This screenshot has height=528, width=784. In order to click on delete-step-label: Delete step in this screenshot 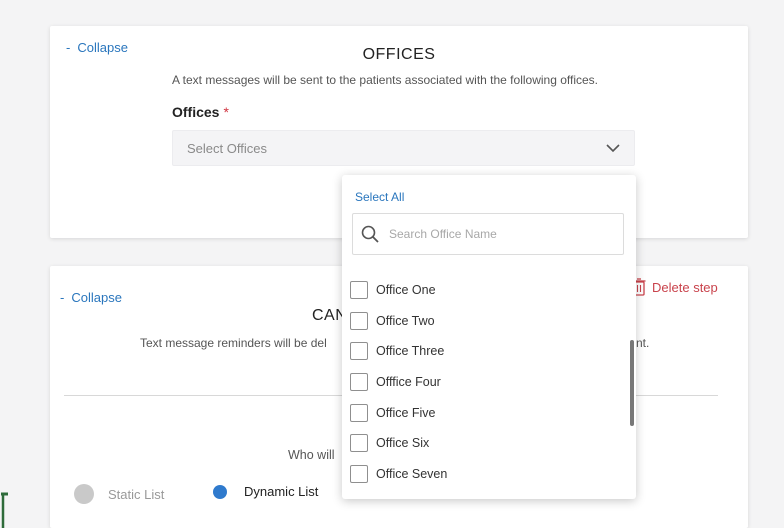, I will do `click(685, 287)`.